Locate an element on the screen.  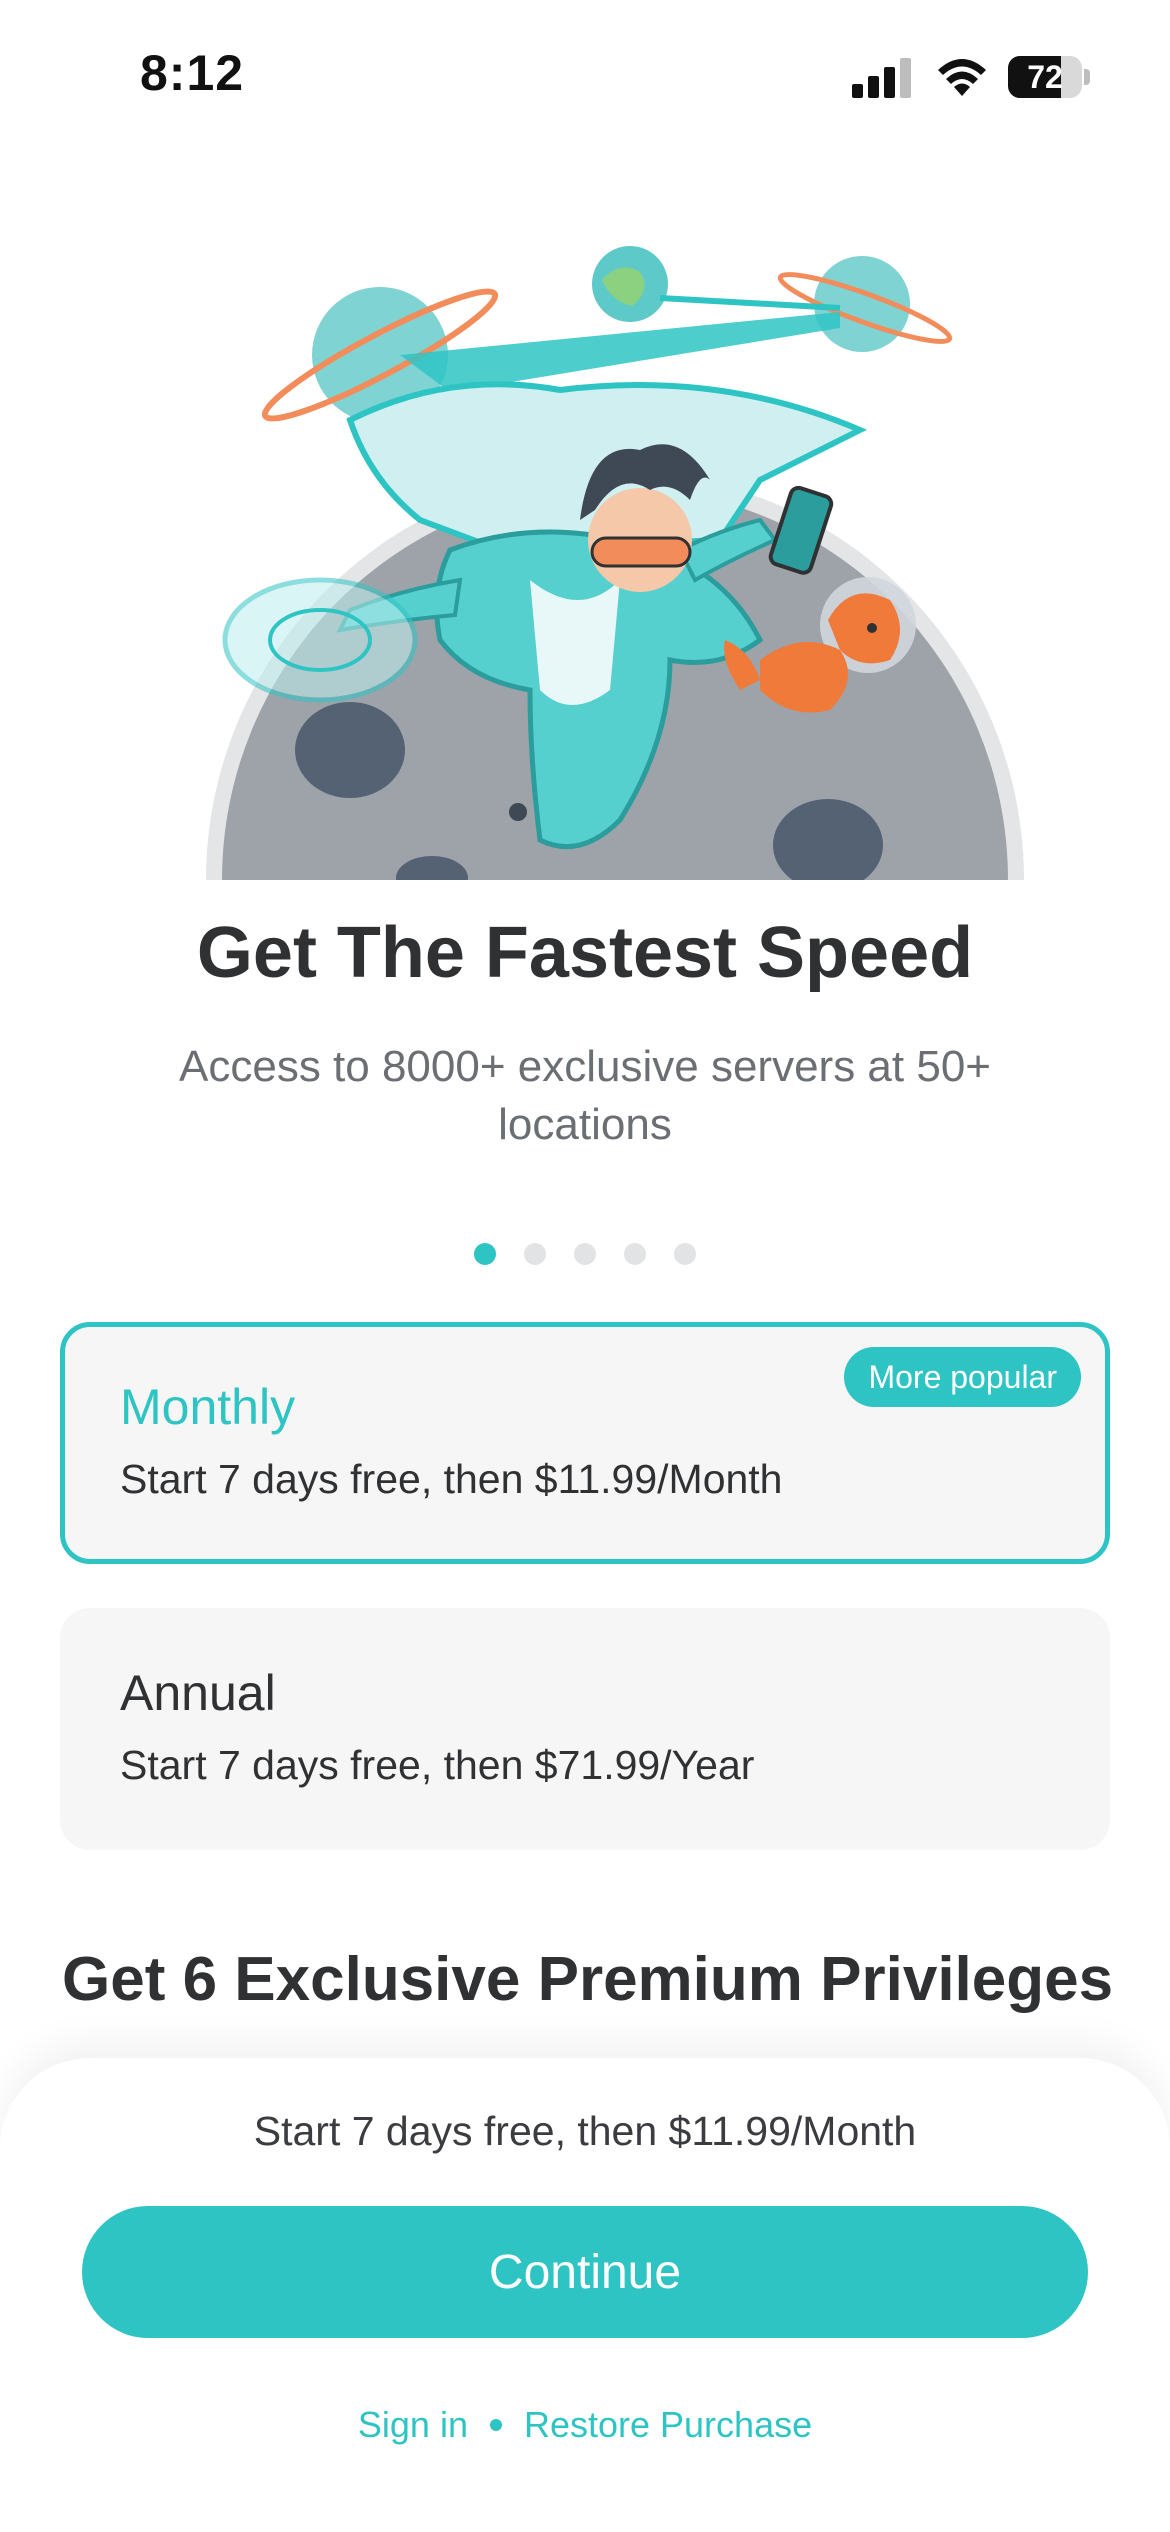
privileges-heading: Get 6 Exclusive Premium Privileges is located at coordinates (588, 1979).